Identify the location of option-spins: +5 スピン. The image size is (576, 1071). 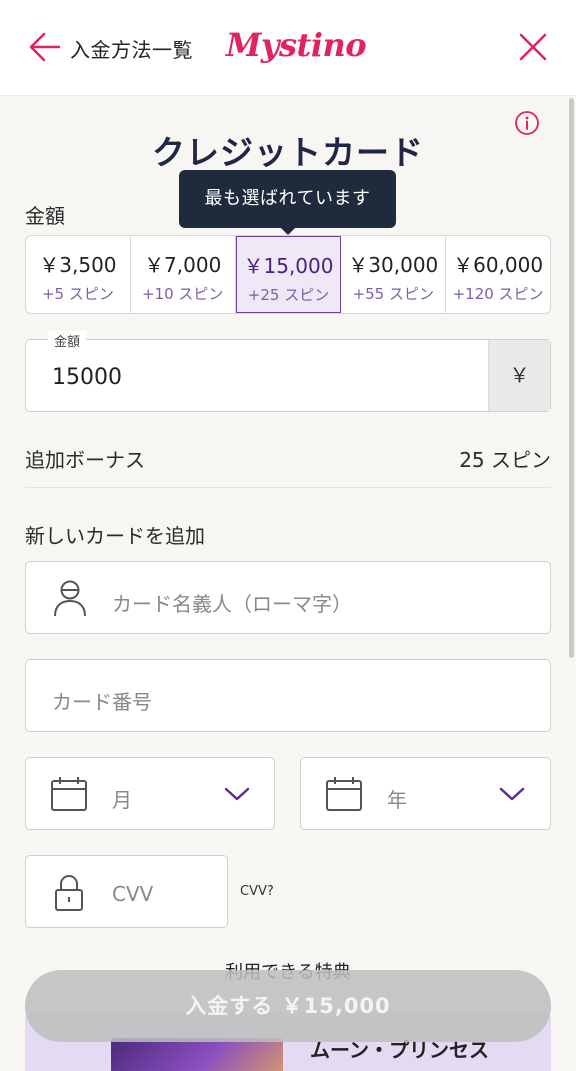
(77, 294).